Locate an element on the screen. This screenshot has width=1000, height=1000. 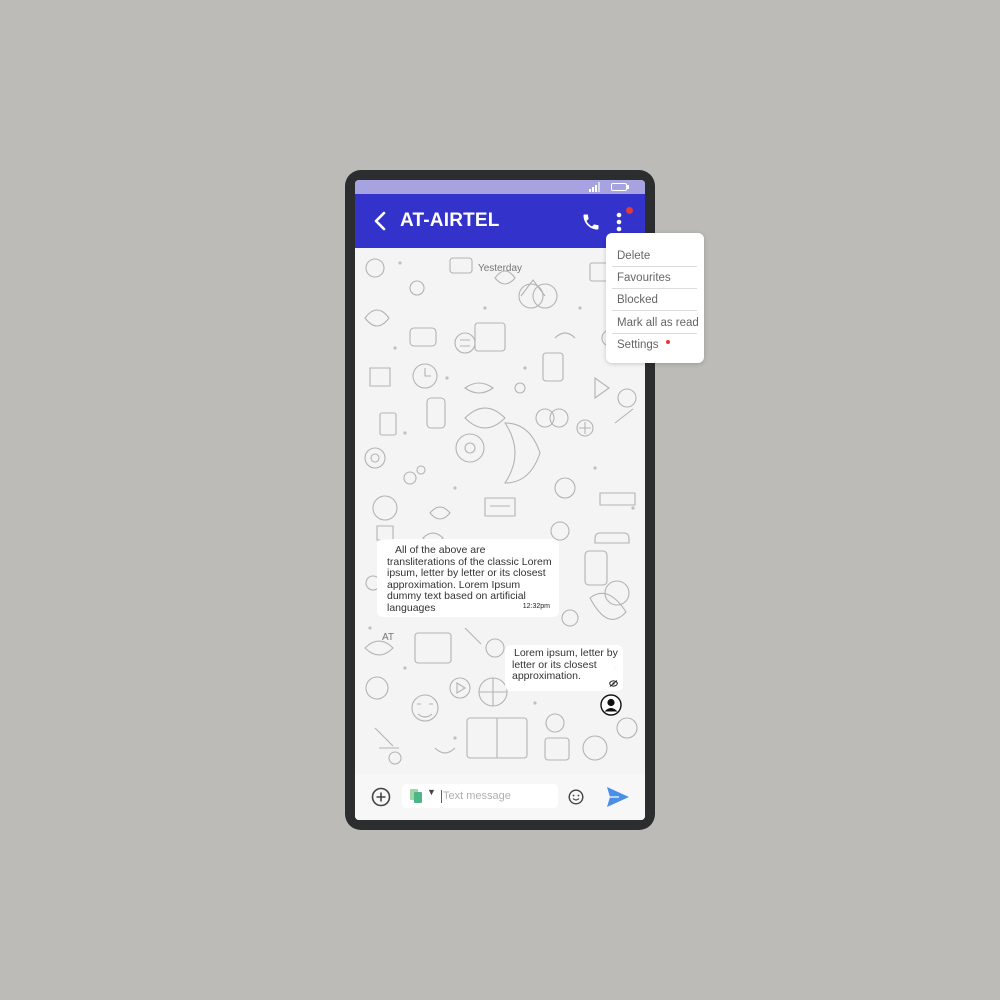
message-input-container: ▼ is located at coordinates (480, 796).